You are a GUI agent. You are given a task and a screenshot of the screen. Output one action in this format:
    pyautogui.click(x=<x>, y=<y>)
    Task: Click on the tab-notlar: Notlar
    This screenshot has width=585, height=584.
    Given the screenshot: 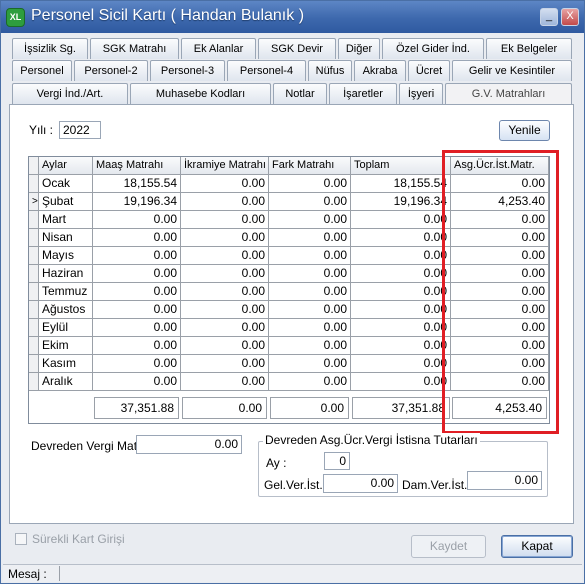 What is the action you would take?
    pyautogui.click(x=300, y=93)
    